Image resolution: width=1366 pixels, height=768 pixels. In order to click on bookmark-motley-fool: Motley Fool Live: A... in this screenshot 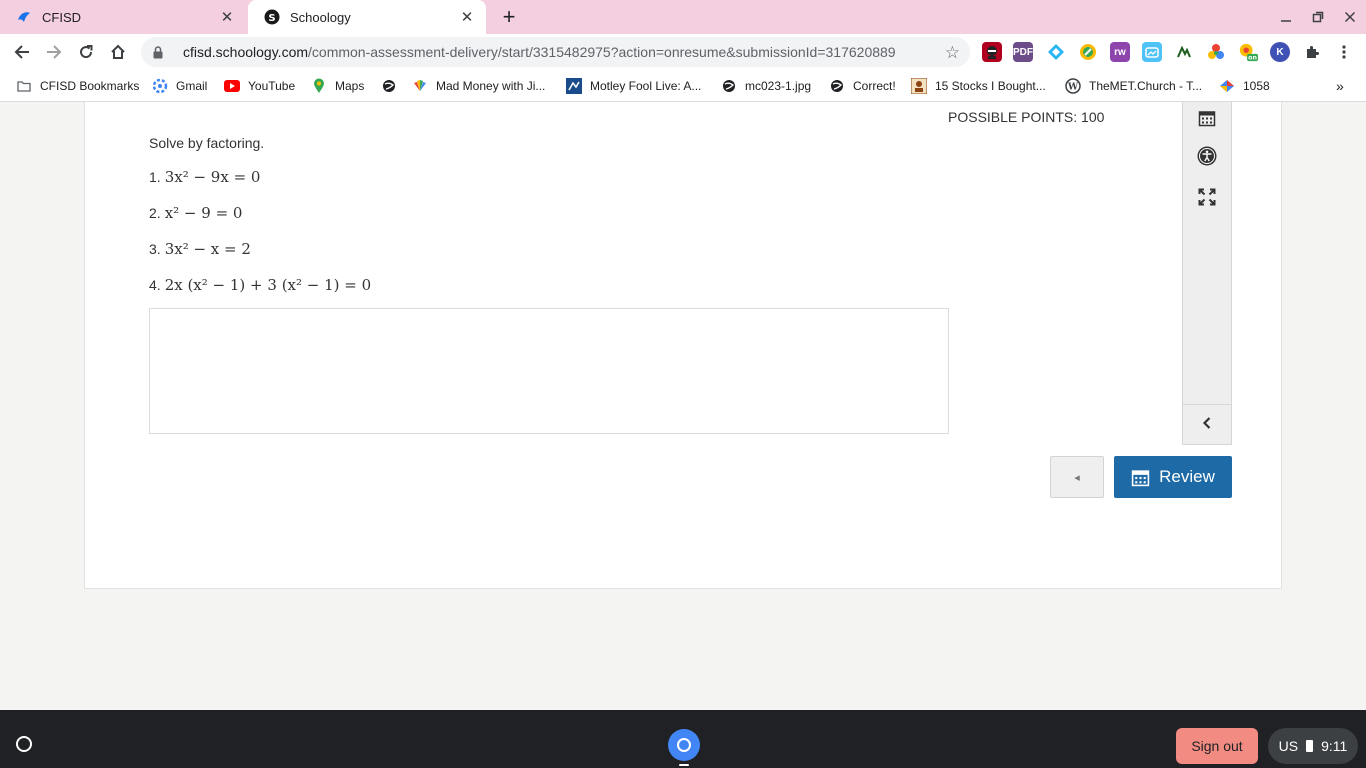, I will do `click(633, 86)`.